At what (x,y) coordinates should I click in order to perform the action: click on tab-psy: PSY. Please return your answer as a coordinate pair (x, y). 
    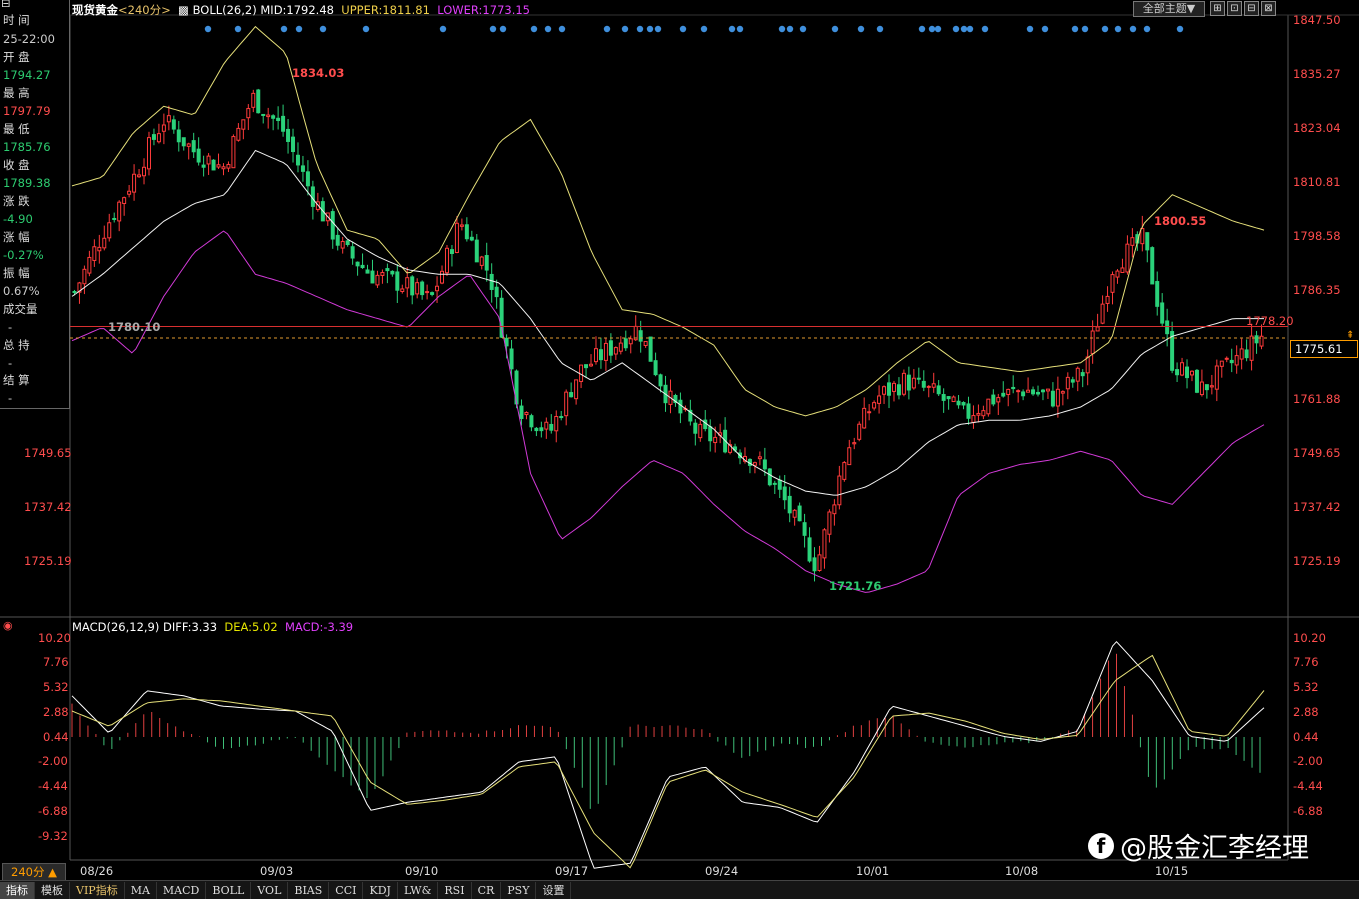
    Looking at the image, I should click on (519, 890).